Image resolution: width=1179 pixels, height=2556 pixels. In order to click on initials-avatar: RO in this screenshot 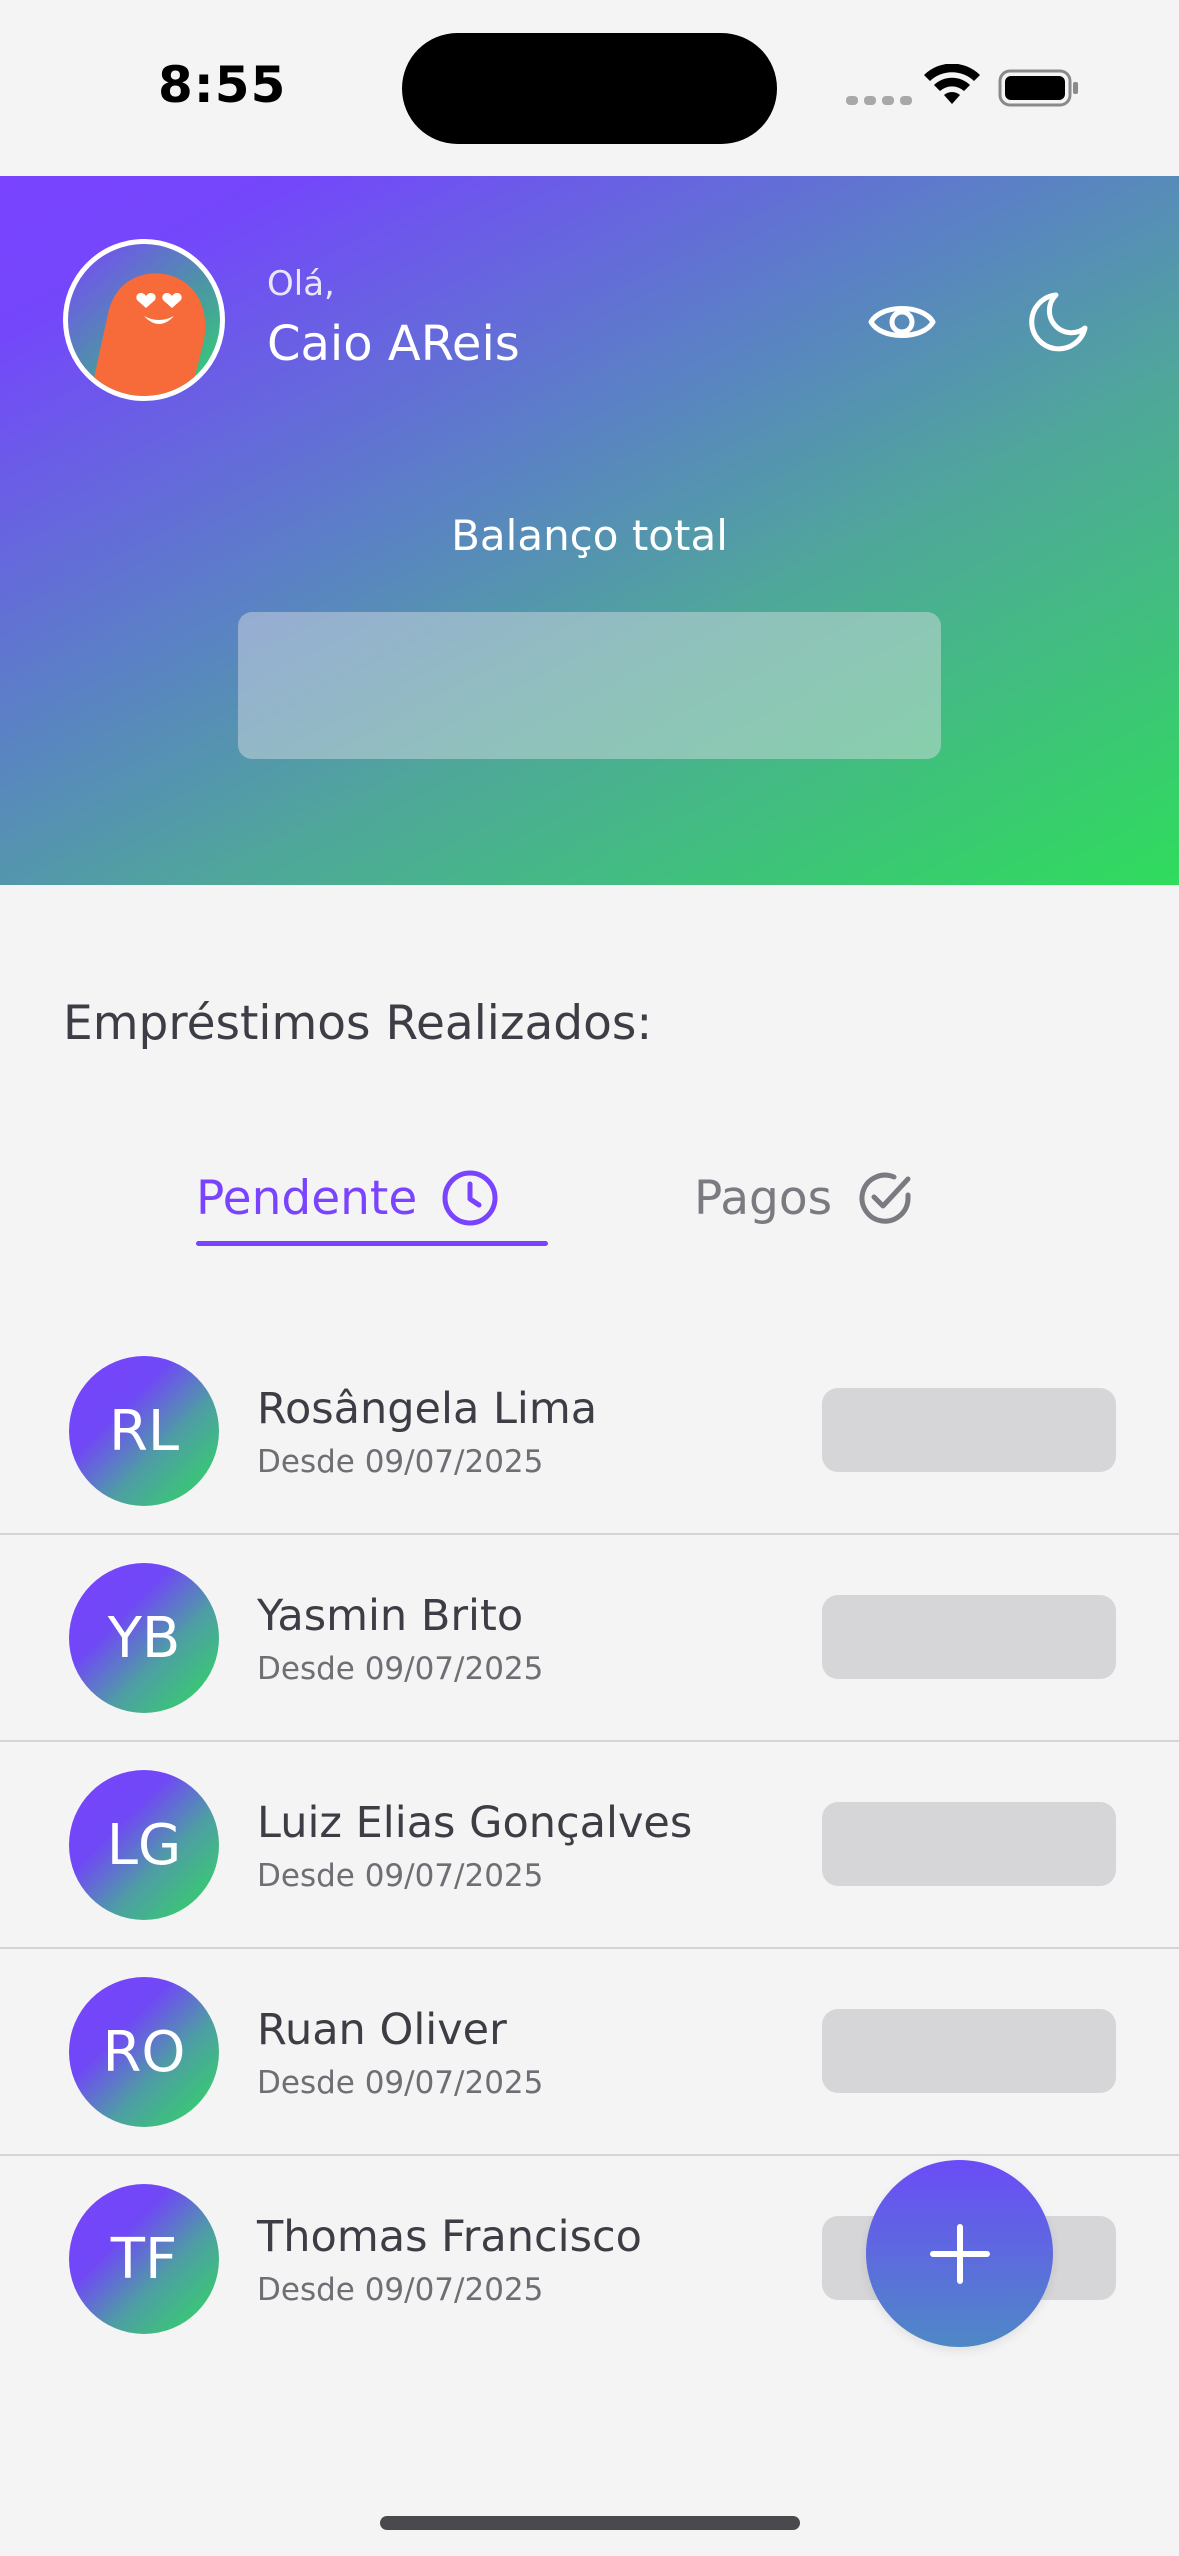, I will do `click(144, 2052)`.